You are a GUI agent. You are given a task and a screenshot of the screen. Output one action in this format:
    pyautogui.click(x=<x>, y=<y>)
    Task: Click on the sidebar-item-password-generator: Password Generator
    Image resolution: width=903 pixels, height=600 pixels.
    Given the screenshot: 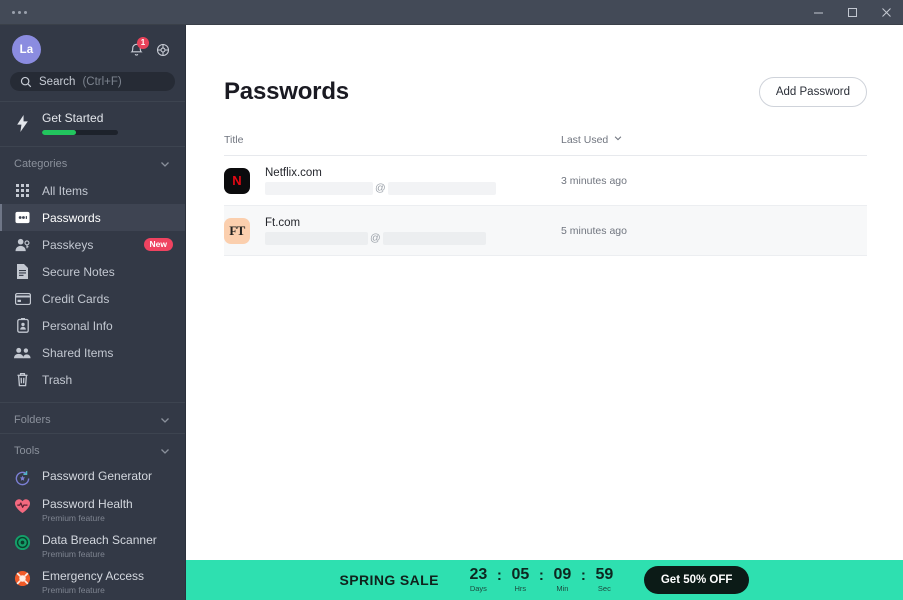 What is the action you would take?
    pyautogui.click(x=92, y=478)
    